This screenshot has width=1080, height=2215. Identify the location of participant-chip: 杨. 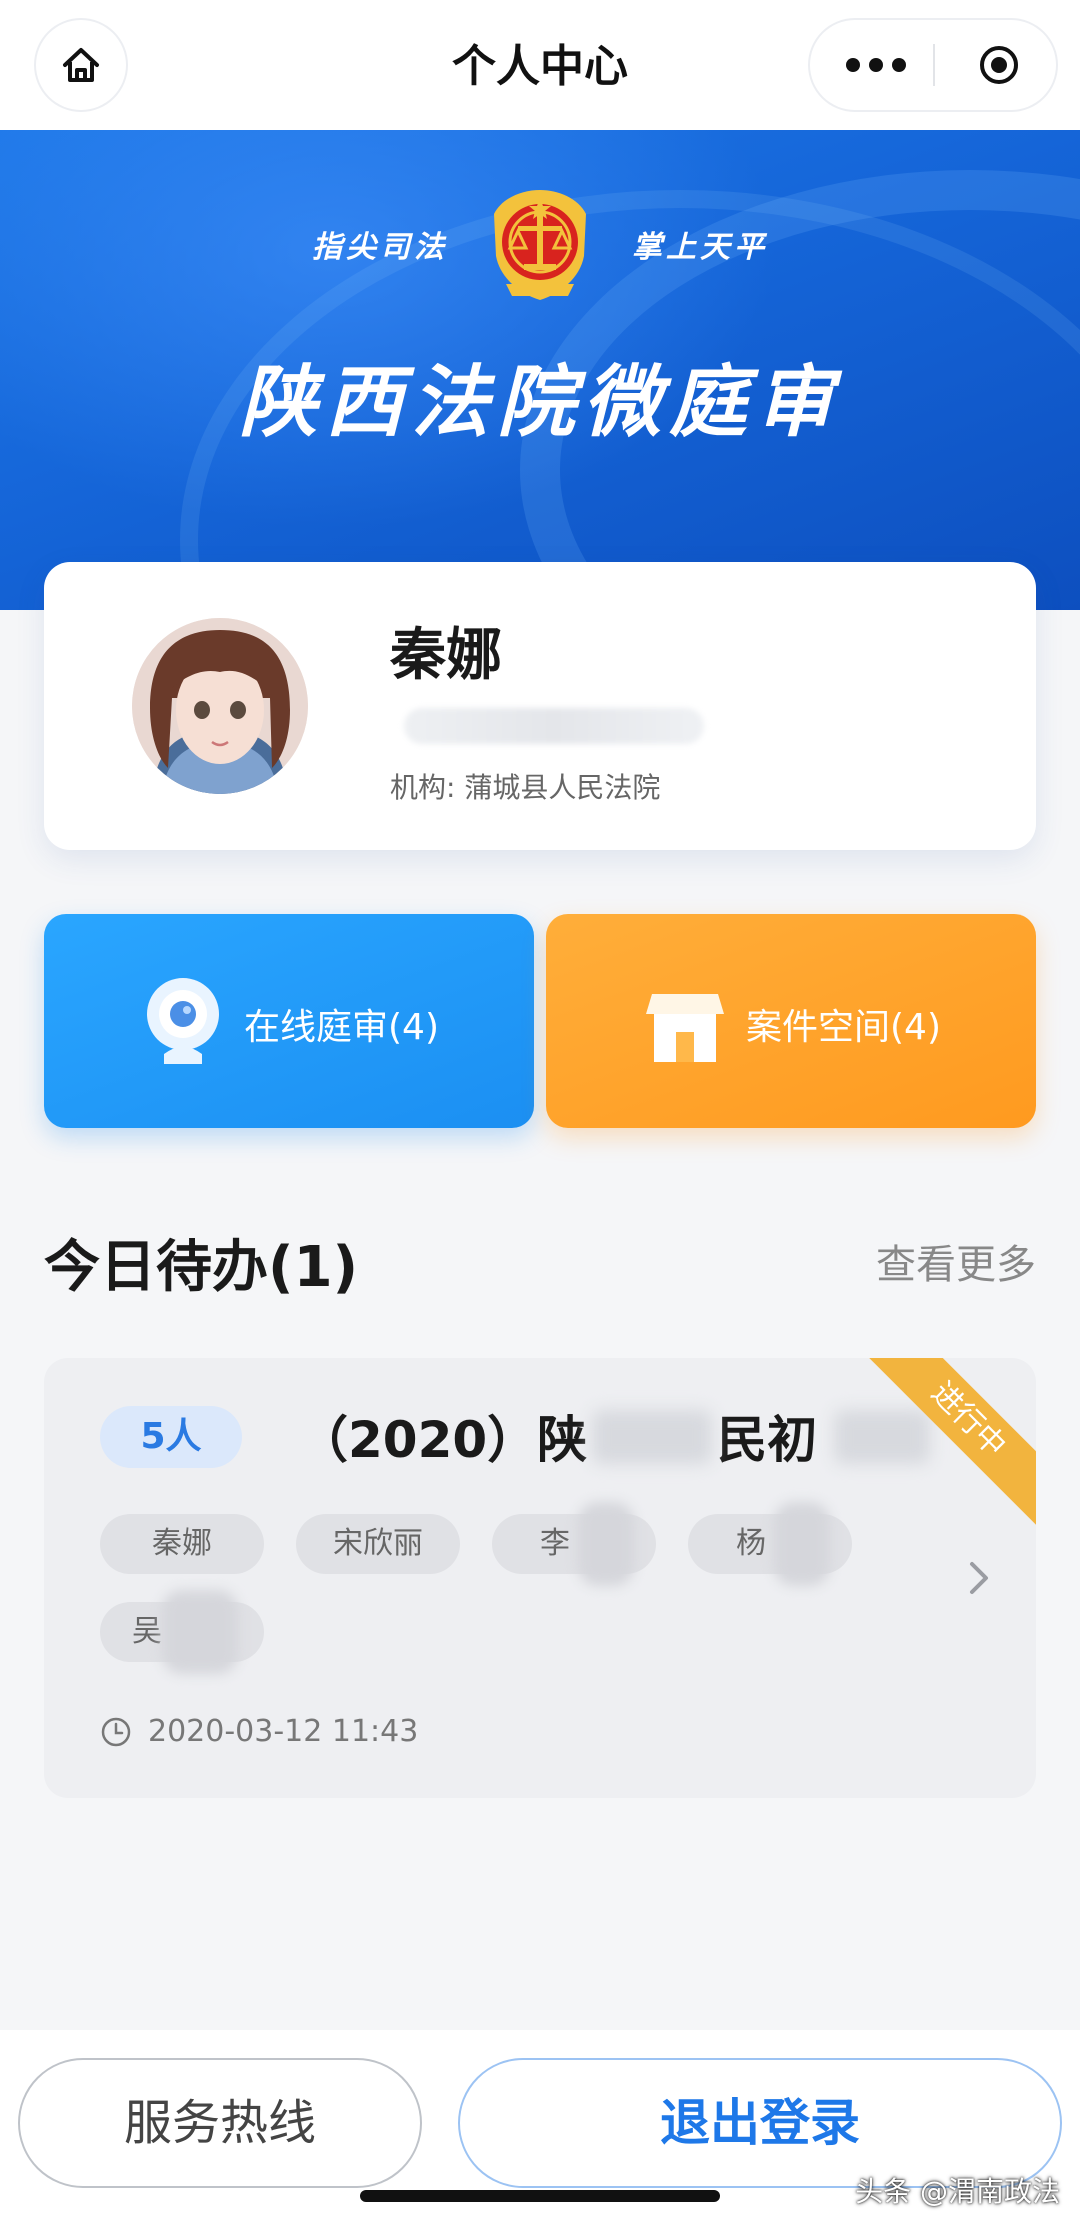
(770, 1544).